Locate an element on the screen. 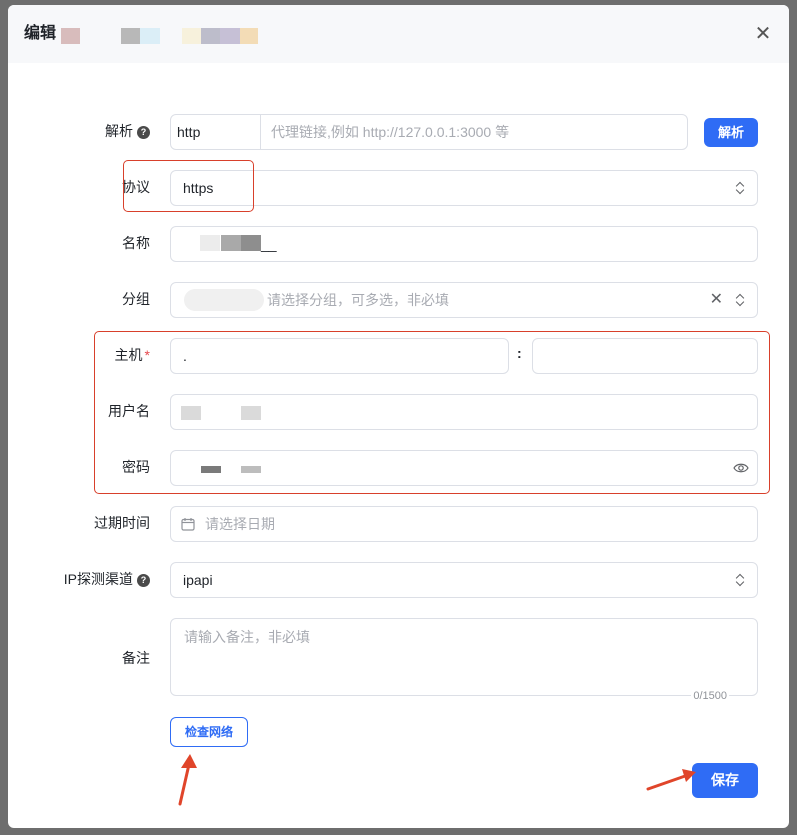 This screenshot has width=797, height=835. check-network-button: 检查网络 is located at coordinates (209, 732).